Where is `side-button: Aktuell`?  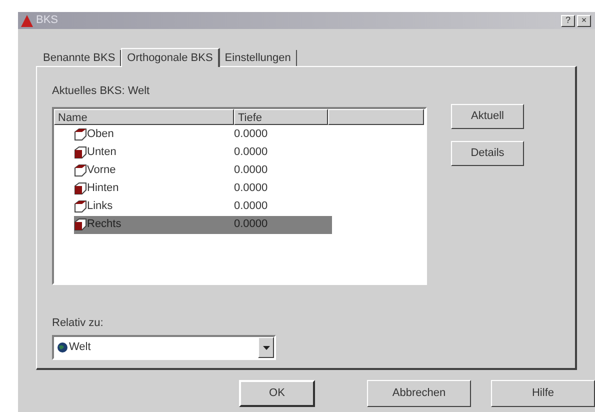 side-button: Aktuell is located at coordinates (487, 116).